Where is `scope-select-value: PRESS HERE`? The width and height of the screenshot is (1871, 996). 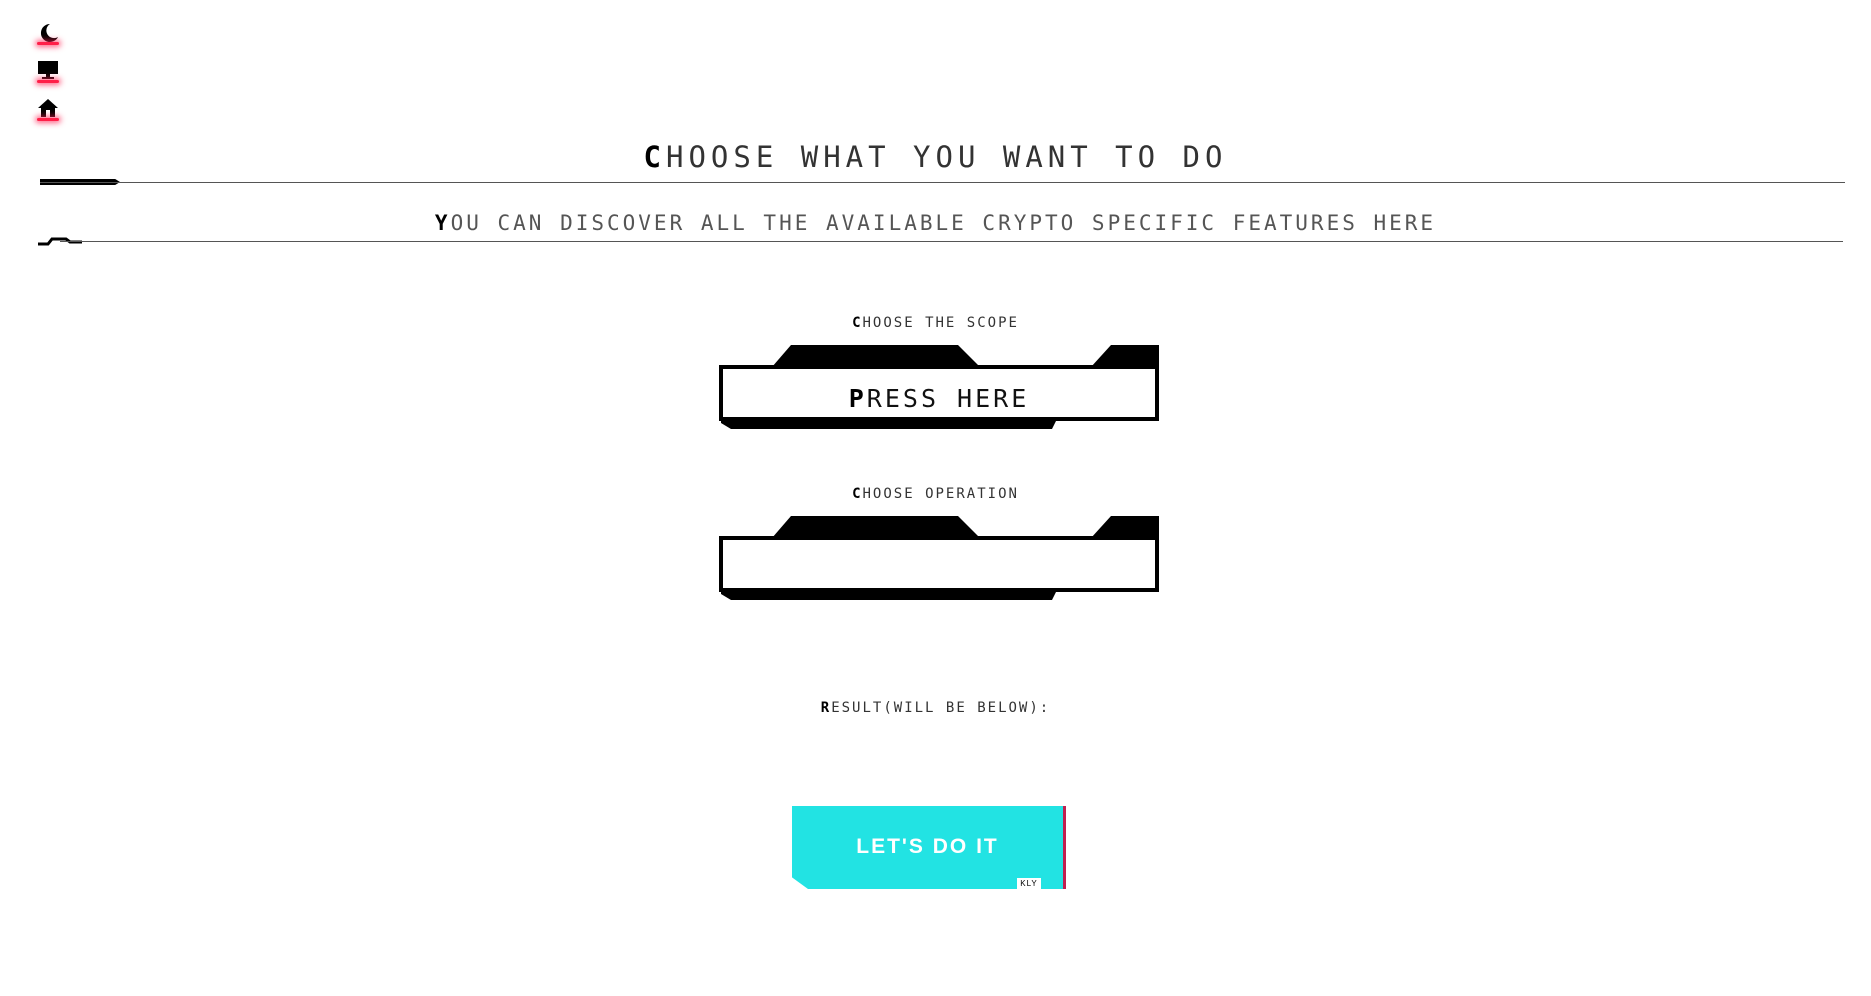 scope-select-value: PRESS HERE is located at coordinates (939, 398).